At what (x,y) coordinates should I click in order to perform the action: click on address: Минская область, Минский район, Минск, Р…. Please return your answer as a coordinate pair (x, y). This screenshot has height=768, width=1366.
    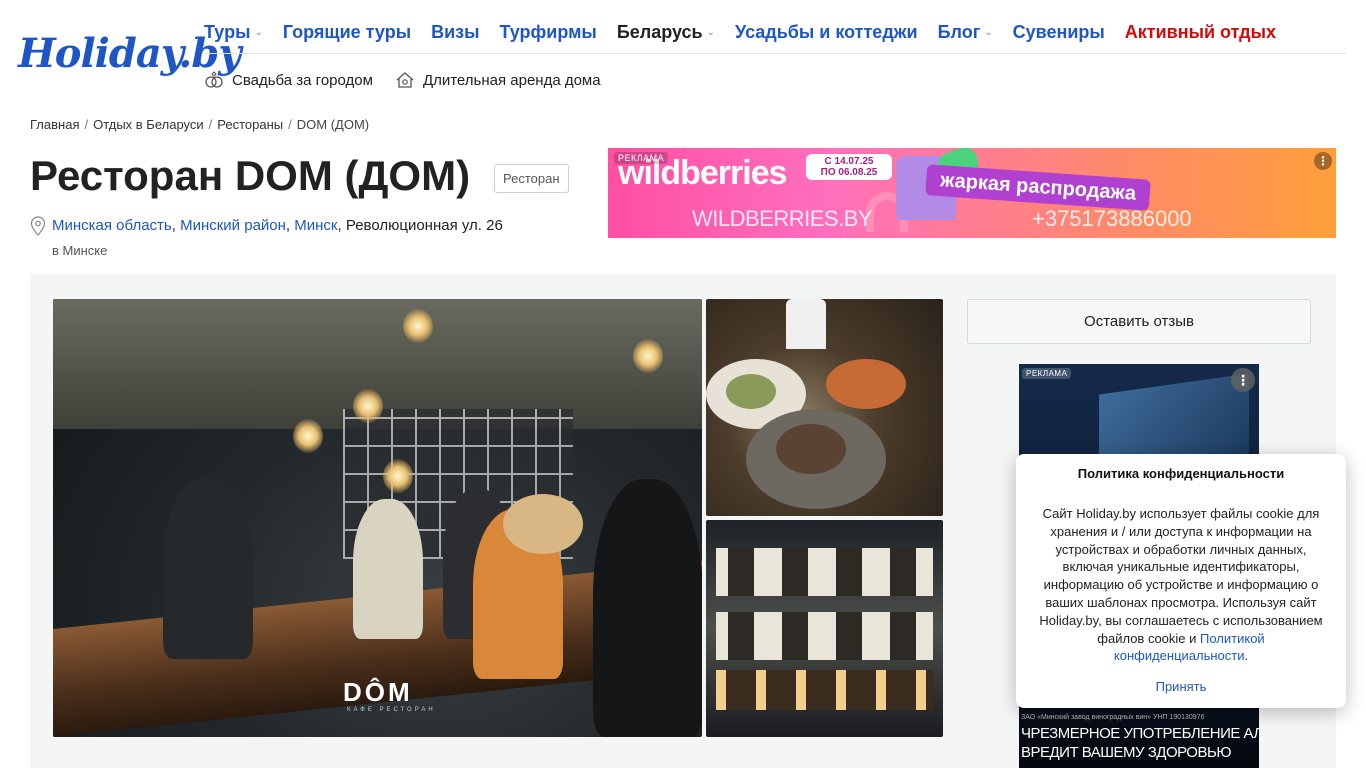
    Looking at the image, I should click on (266, 226).